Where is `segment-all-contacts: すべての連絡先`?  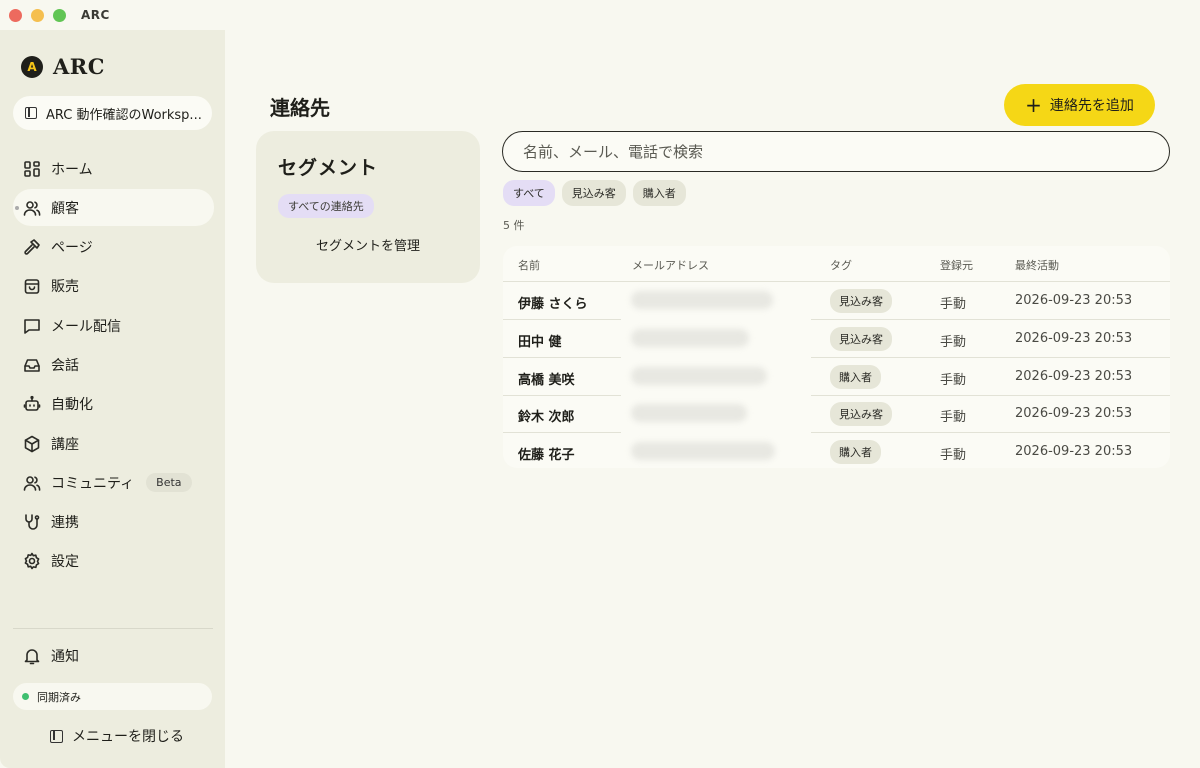 segment-all-contacts: すべての連絡先 is located at coordinates (326, 206).